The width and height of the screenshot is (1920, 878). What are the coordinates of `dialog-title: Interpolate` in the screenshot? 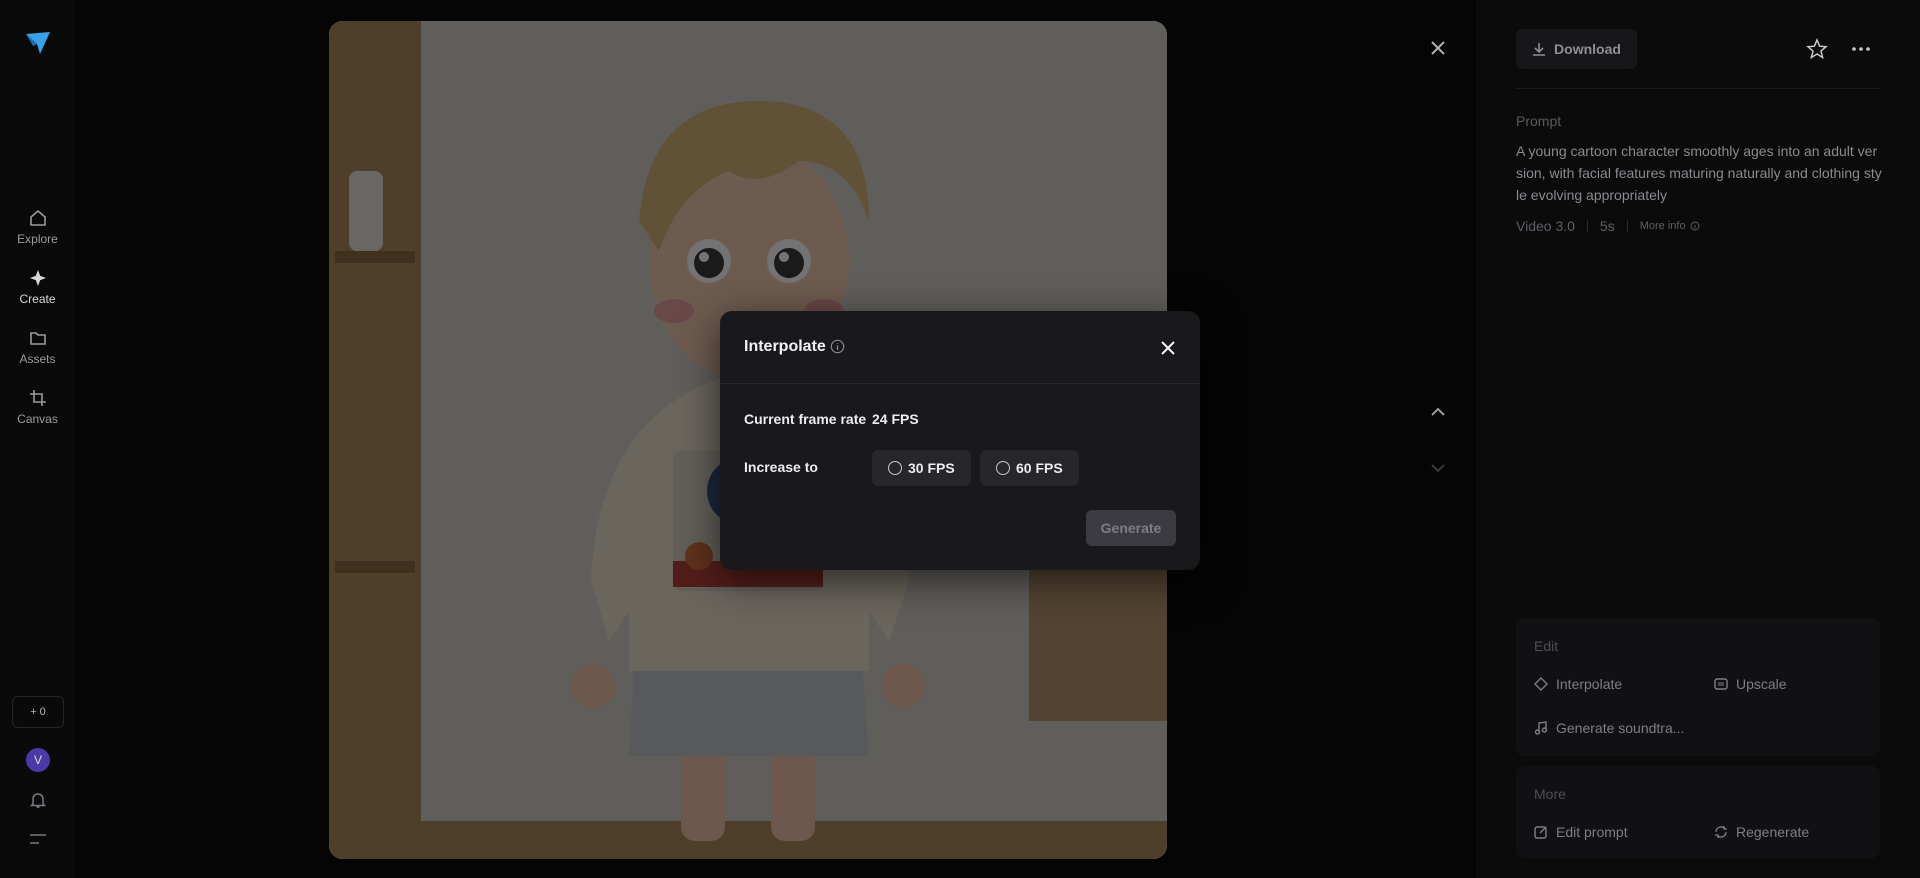 It's located at (785, 346).